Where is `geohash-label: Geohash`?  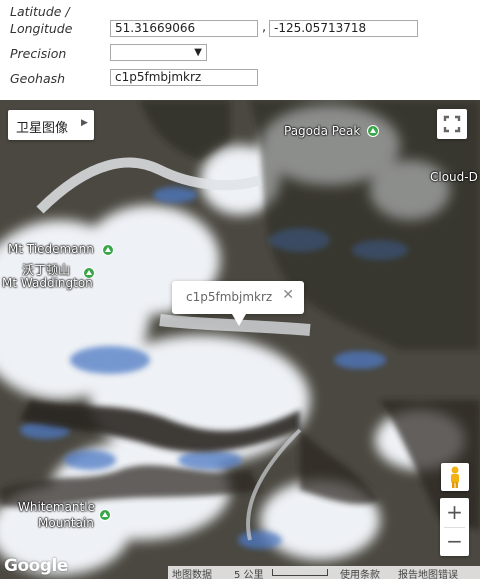 geohash-label: Geohash is located at coordinates (38, 78).